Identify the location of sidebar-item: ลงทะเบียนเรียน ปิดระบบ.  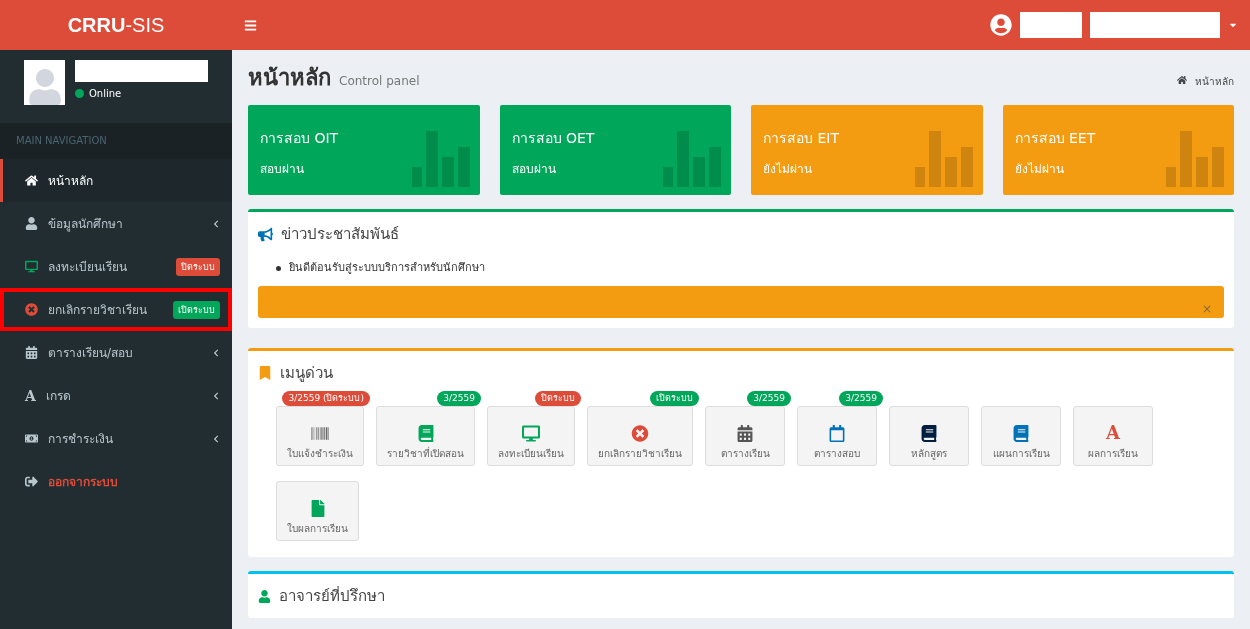
(116, 266).